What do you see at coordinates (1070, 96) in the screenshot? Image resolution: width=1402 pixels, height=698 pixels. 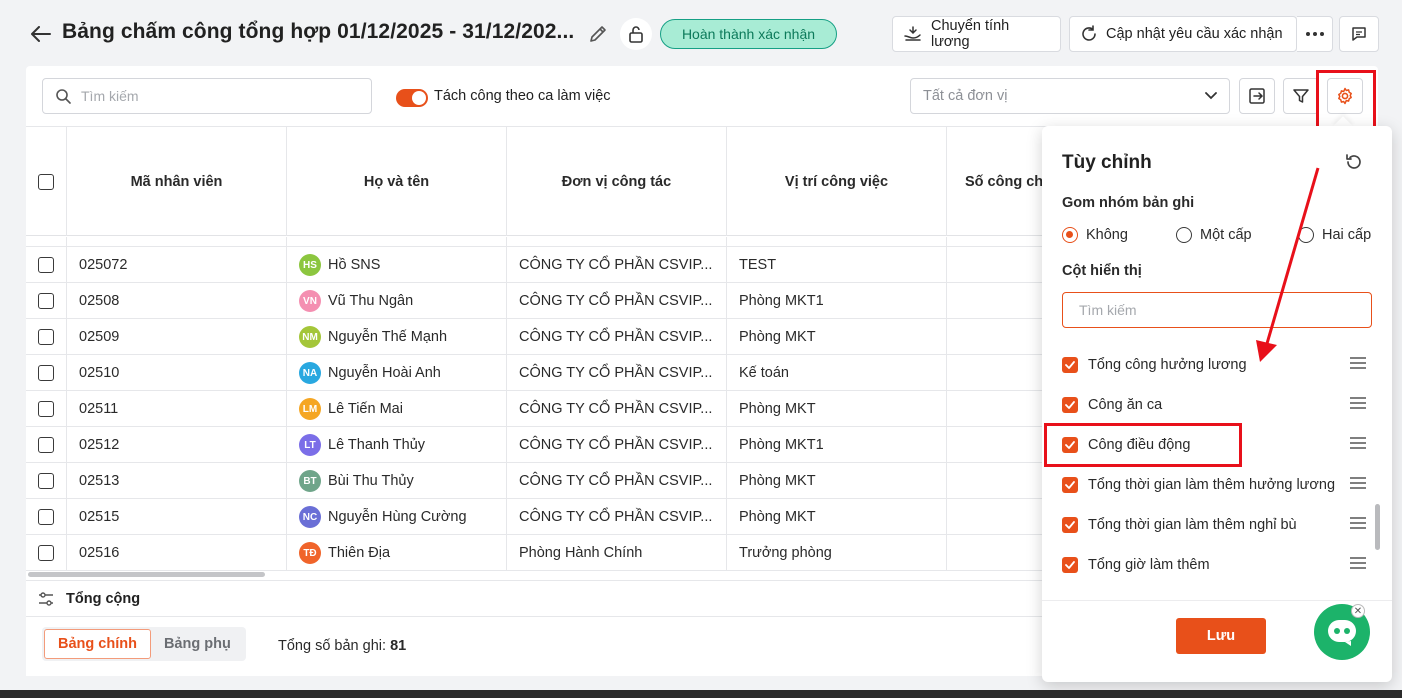 I see `unit-select: Tất cả đơn vị` at bounding box center [1070, 96].